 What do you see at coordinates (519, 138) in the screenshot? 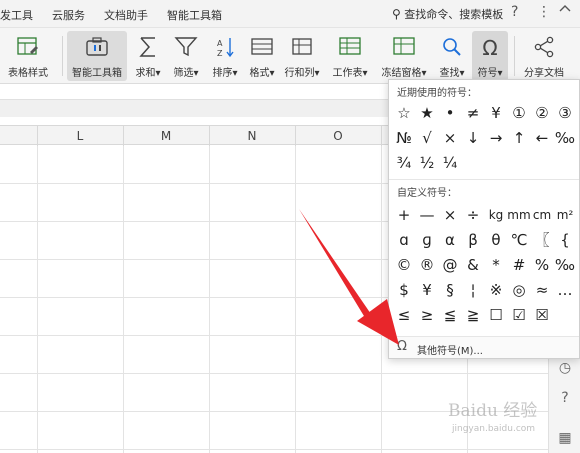
I see `symbol-cell: ↑` at bounding box center [519, 138].